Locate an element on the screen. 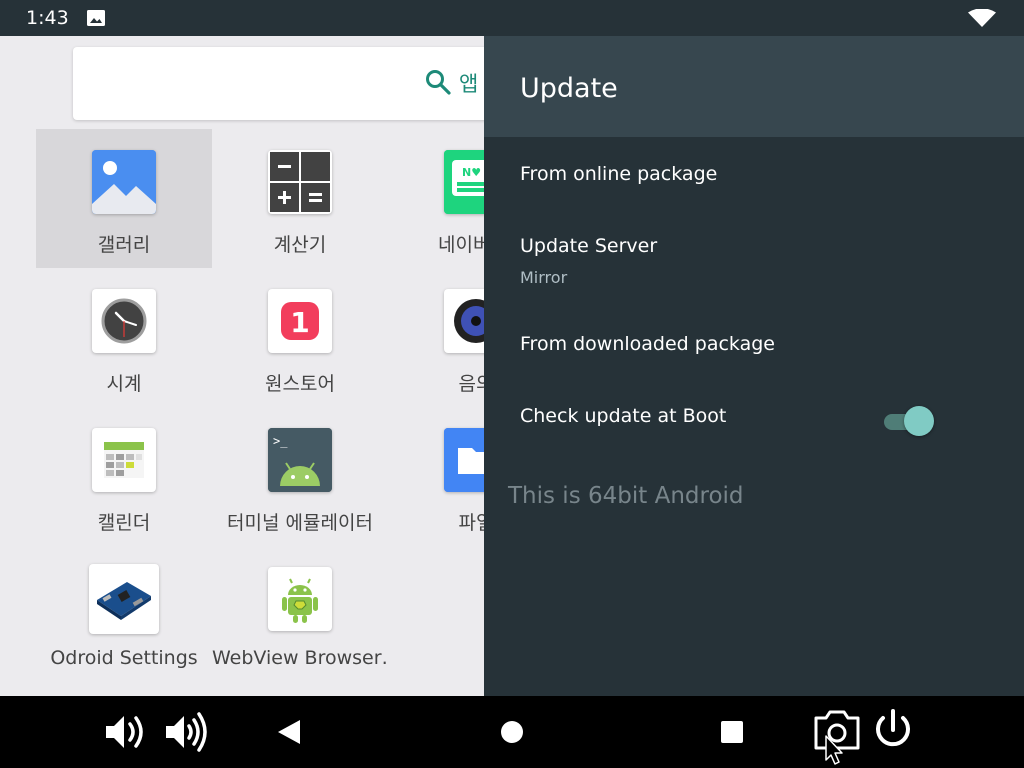 The image size is (1024, 768). from-online-package-item: From online package is located at coordinates (754, 175).